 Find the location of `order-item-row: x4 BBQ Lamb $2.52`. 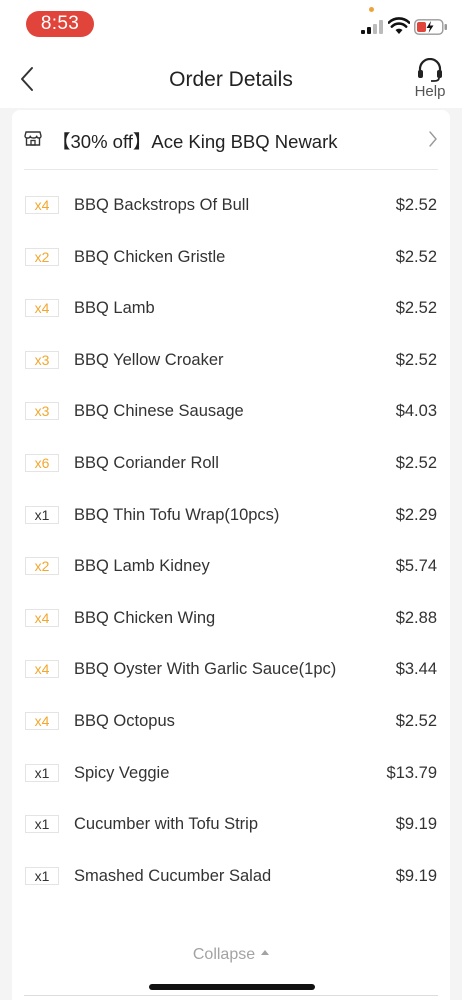

order-item-row: x4 BBQ Lamb $2.52 is located at coordinates (231, 309).